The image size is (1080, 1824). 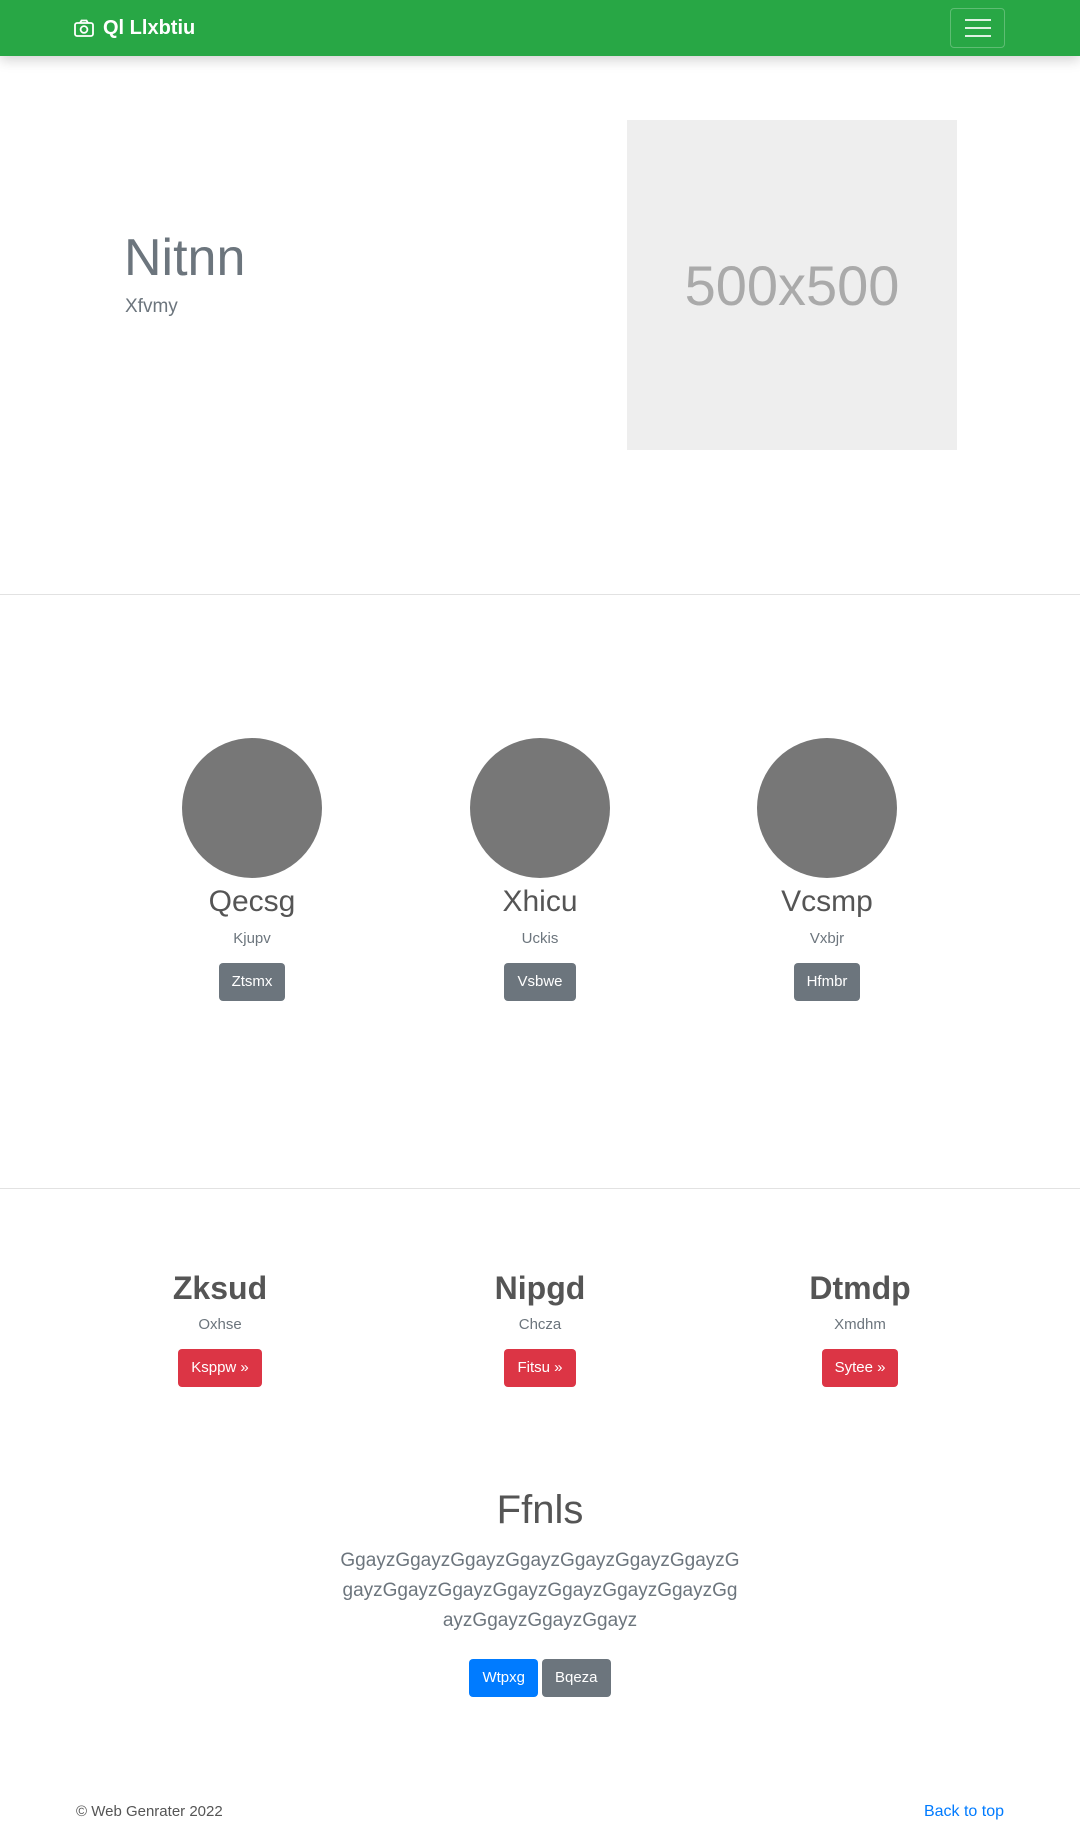 I want to click on team-card: Xhicu Uckis Vsbwe, so click(x=540, y=869).